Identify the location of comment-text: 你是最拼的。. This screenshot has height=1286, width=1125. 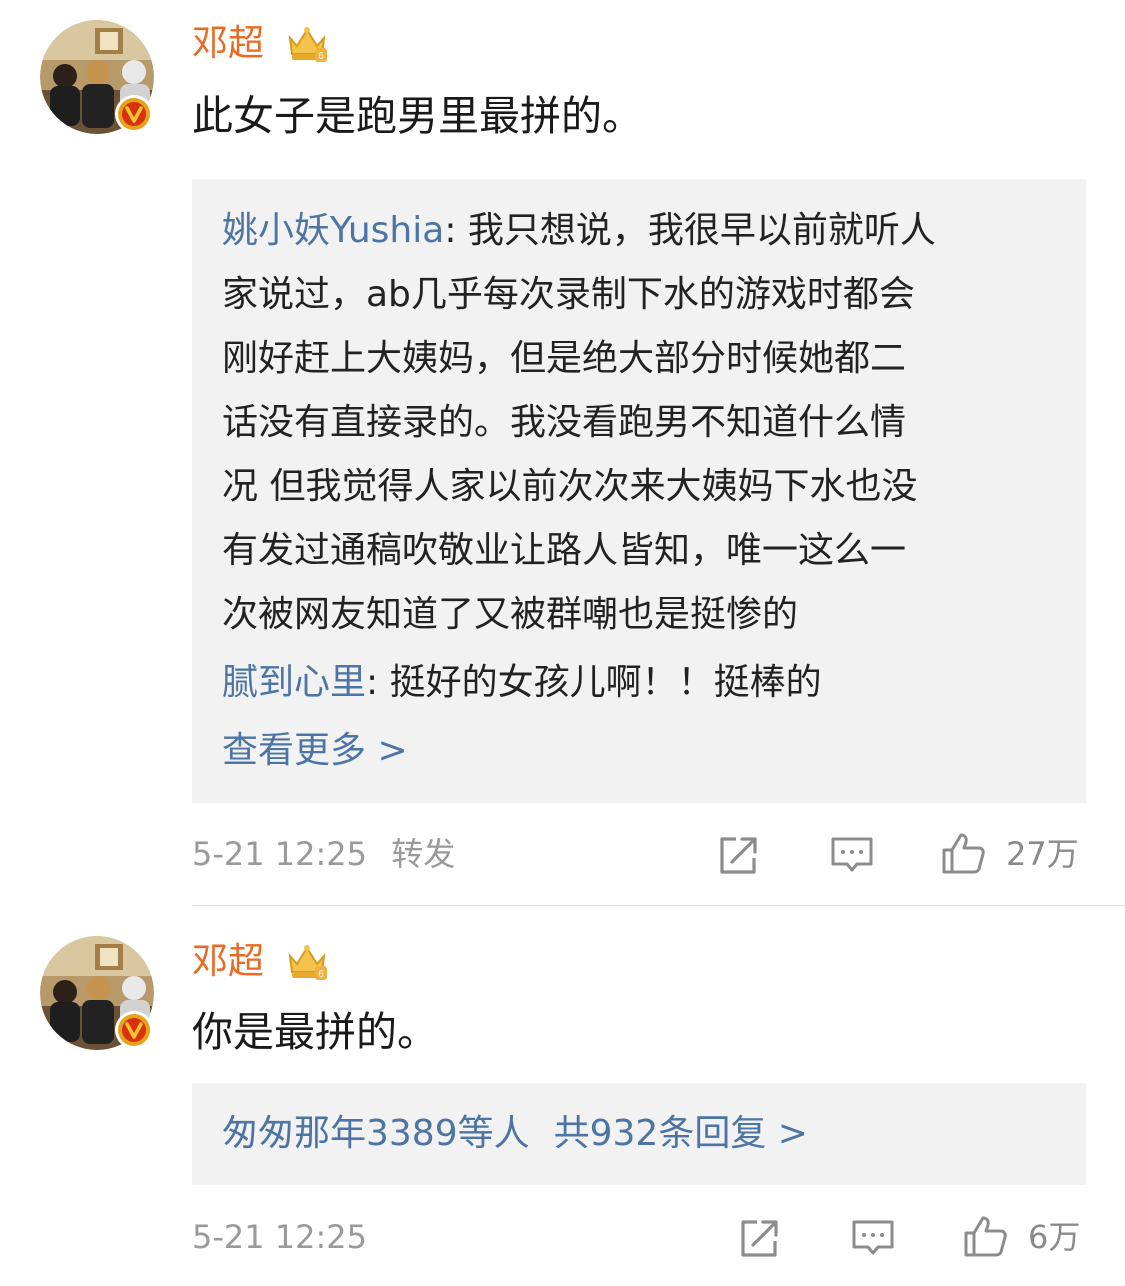
(315, 1032).